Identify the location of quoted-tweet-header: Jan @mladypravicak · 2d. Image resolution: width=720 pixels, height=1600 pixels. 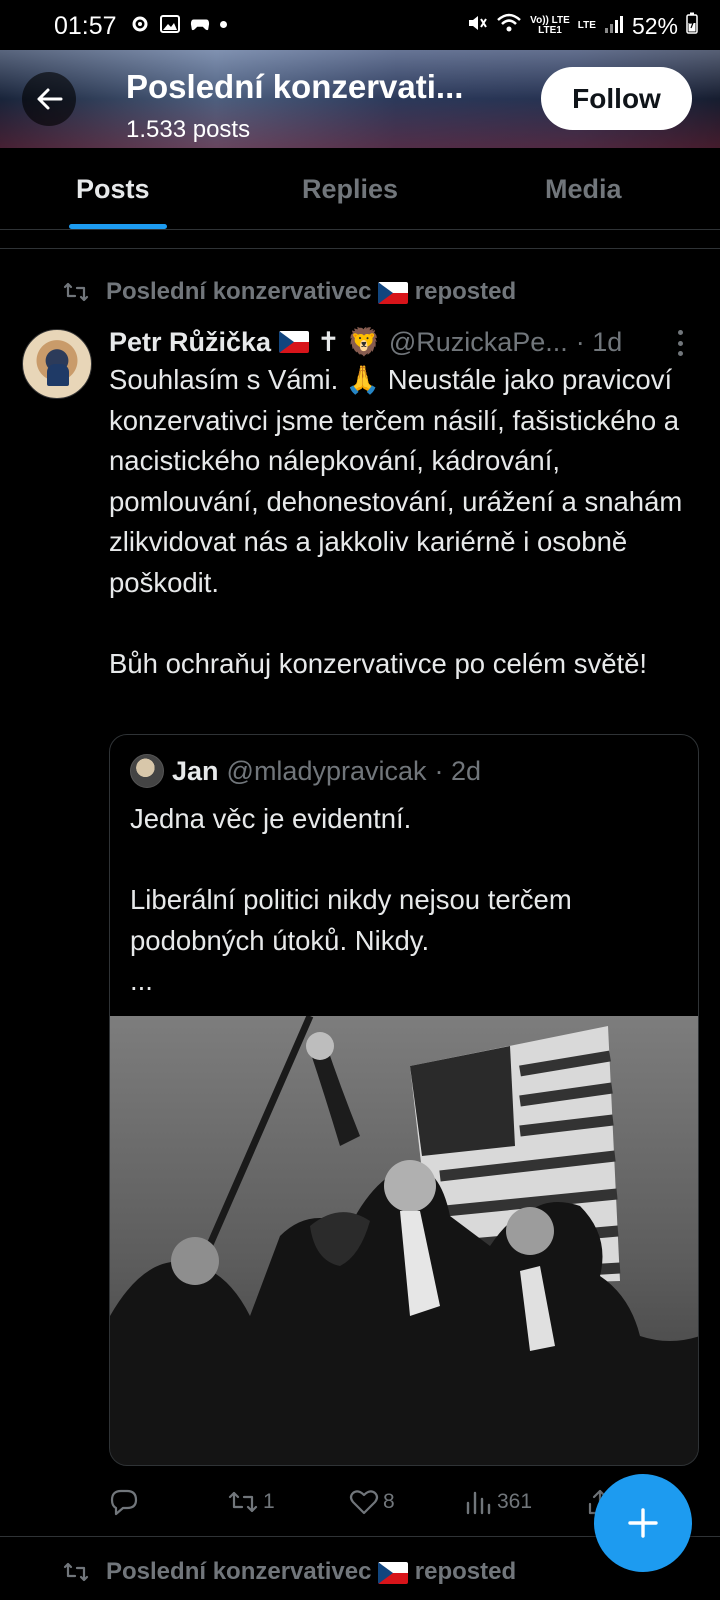
(305, 771).